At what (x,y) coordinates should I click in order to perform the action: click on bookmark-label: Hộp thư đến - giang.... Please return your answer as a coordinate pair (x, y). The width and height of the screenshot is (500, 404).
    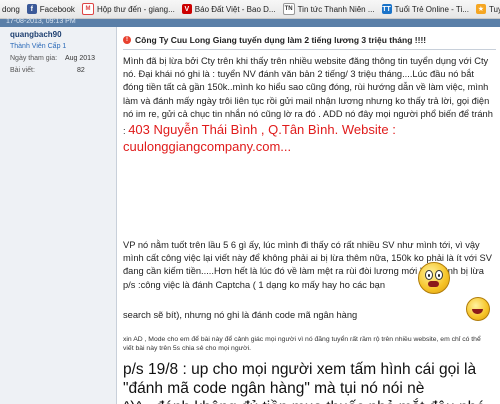
    Looking at the image, I should click on (135, 9).